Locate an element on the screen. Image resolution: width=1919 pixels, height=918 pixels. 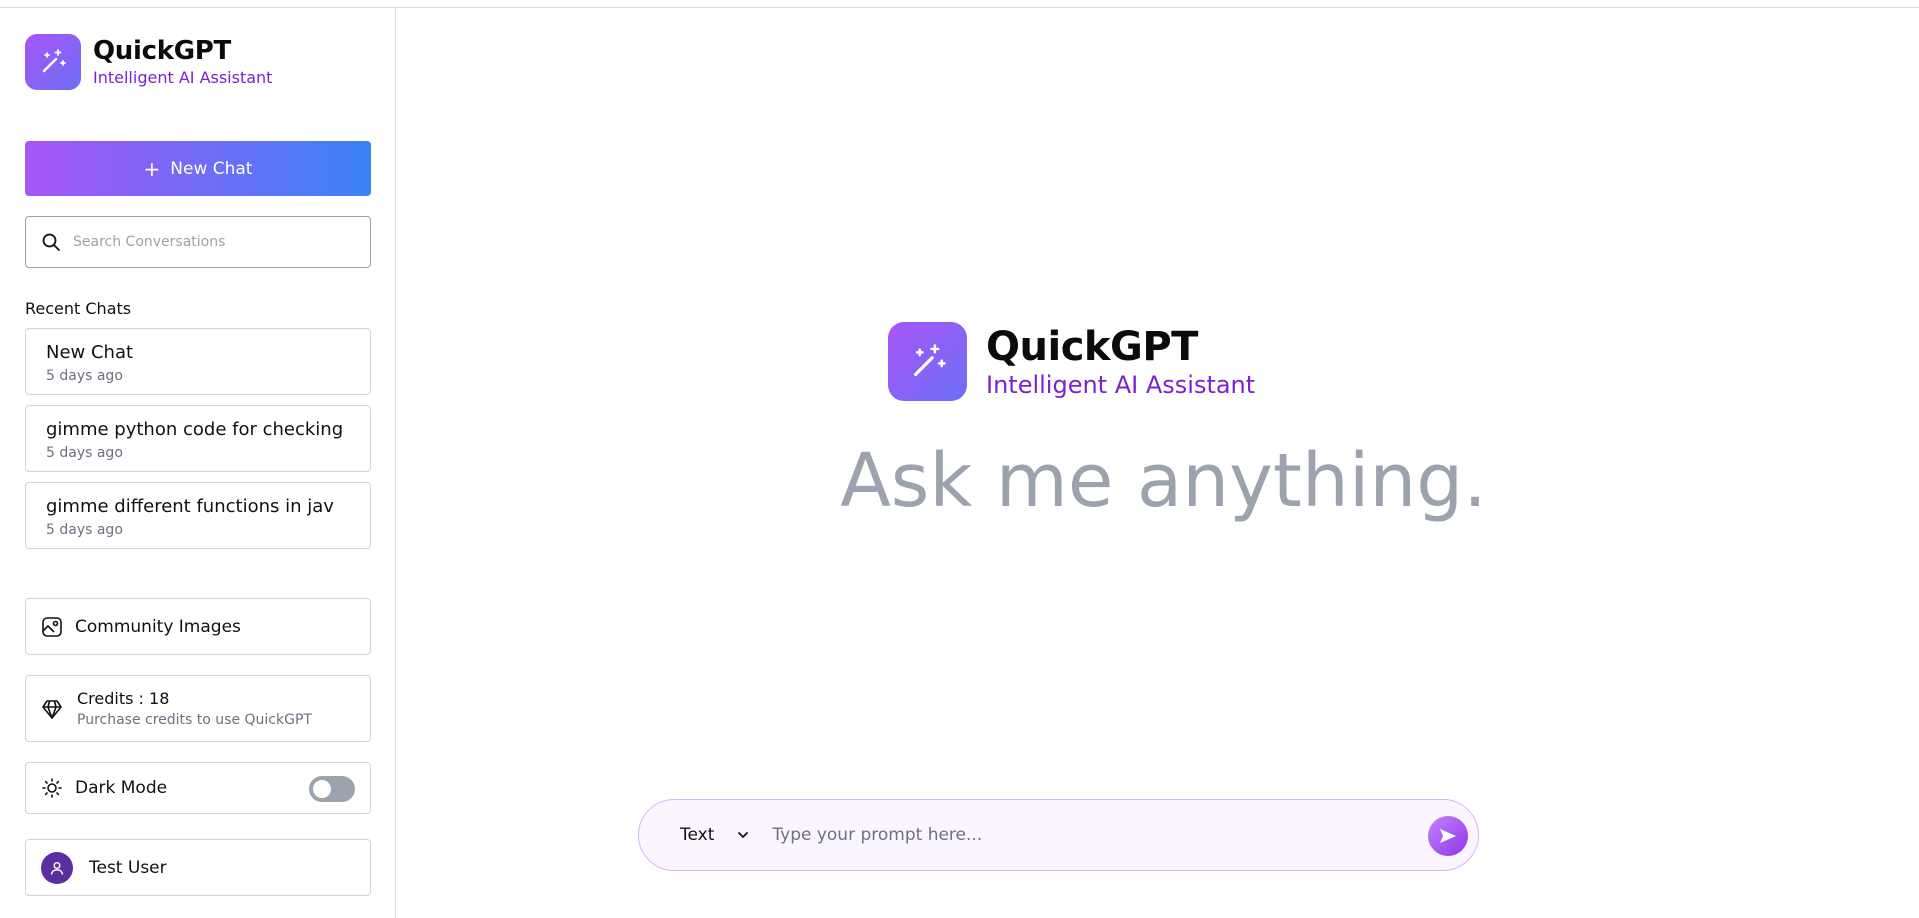
user-profile-button: Test User is located at coordinates (198, 867).